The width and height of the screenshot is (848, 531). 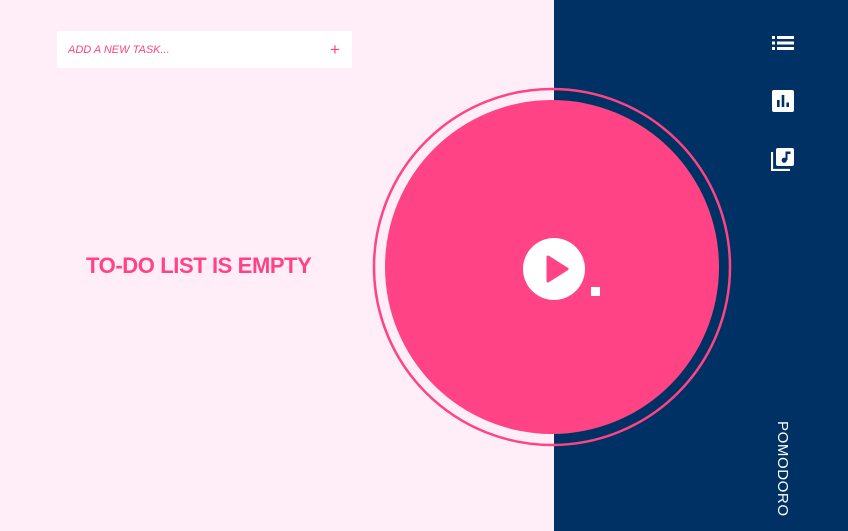 I want to click on play-button, so click(x=554, y=269).